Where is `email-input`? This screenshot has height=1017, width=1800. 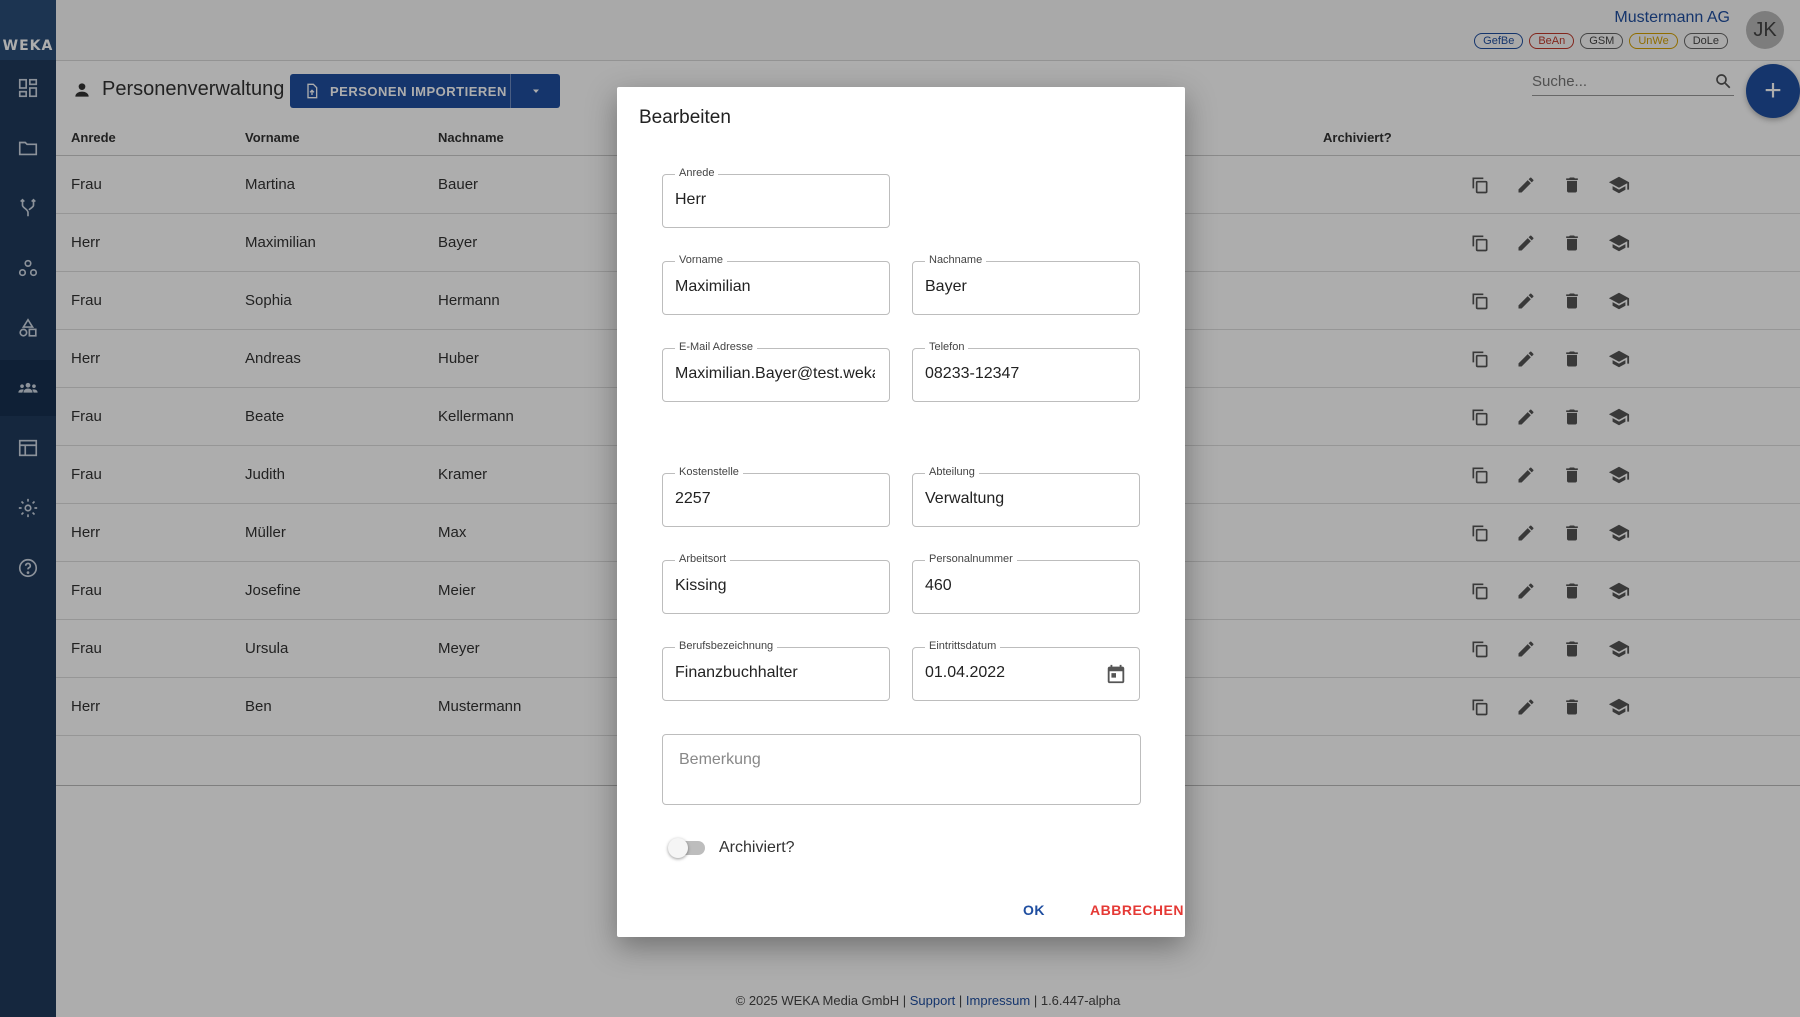 email-input is located at coordinates (775, 374).